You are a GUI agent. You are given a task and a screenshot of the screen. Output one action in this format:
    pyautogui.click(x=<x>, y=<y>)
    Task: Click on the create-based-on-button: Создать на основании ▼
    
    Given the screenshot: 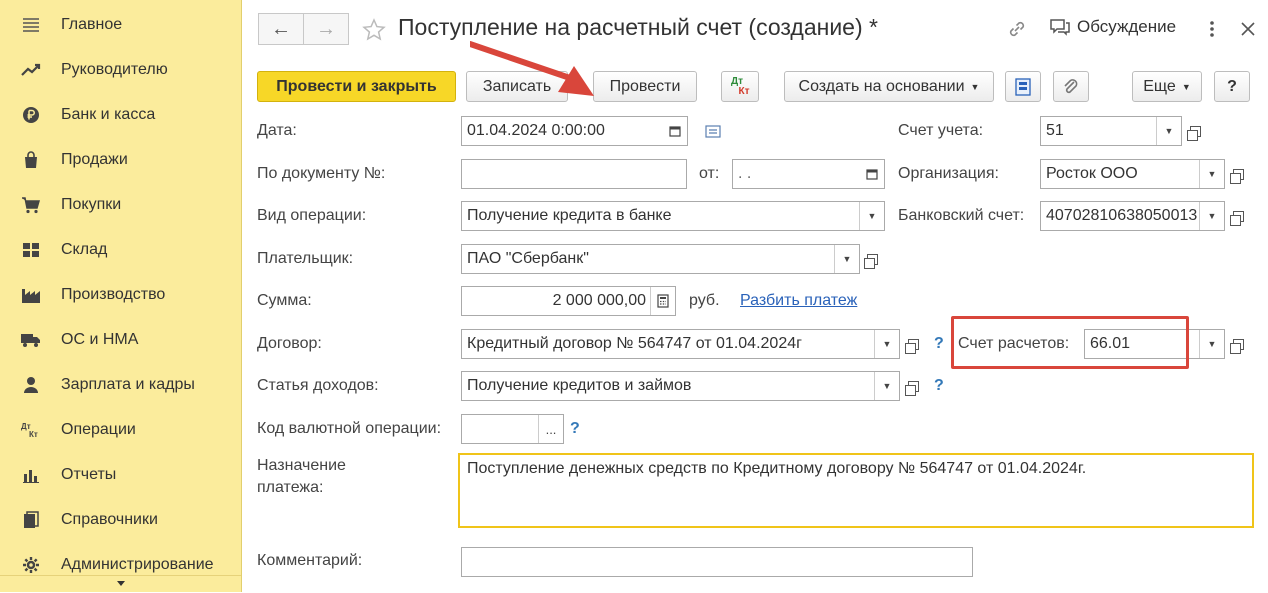 What is the action you would take?
    pyautogui.click(x=889, y=86)
    